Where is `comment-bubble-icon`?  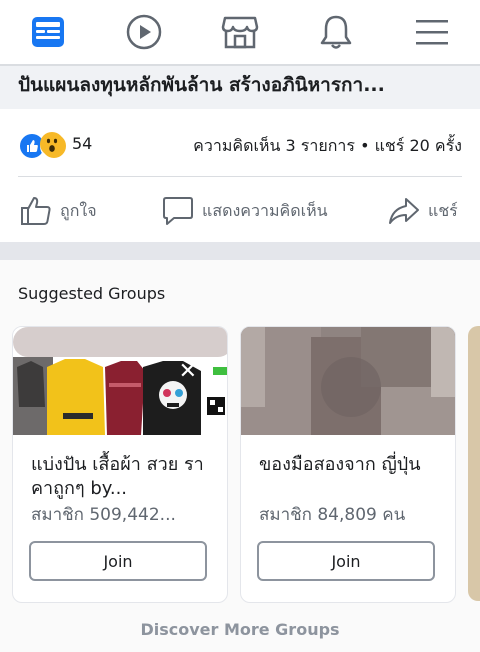 comment-bubble-icon is located at coordinates (178, 211).